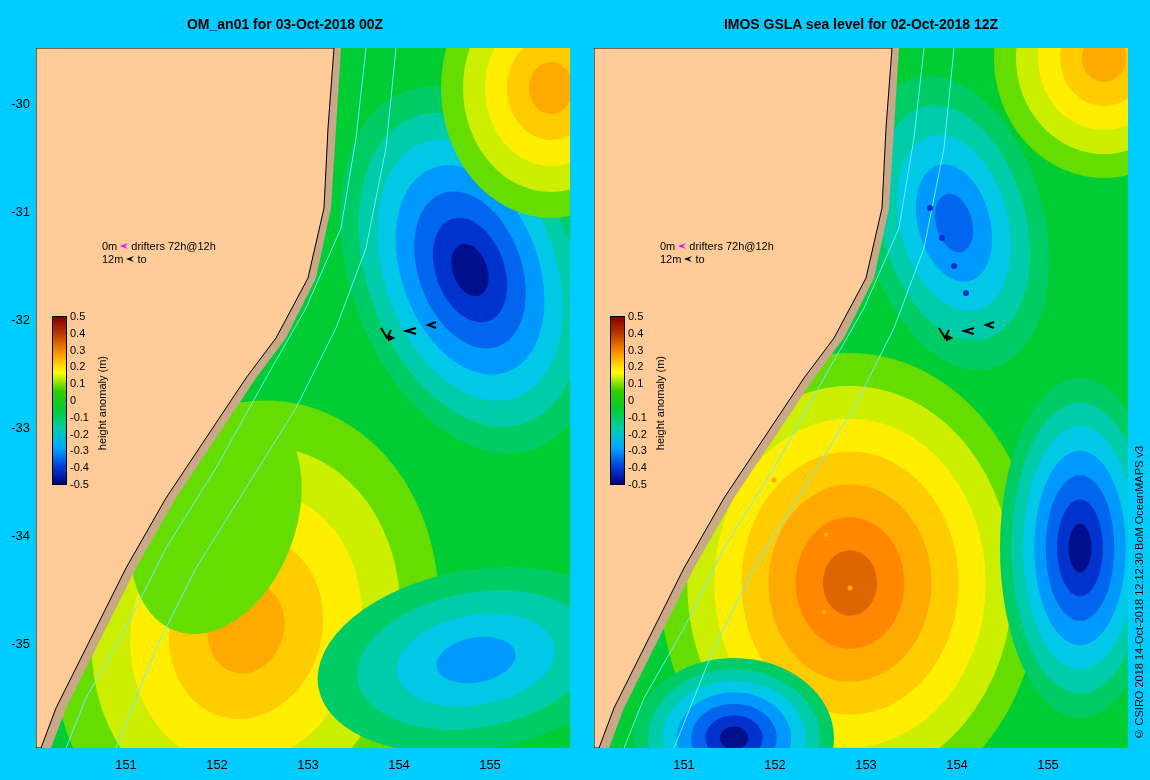 The height and width of the screenshot is (780, 1150). Describe the element at coordinates (20, 427) in the screenshot. I see `latitude-label: -33` at that location.